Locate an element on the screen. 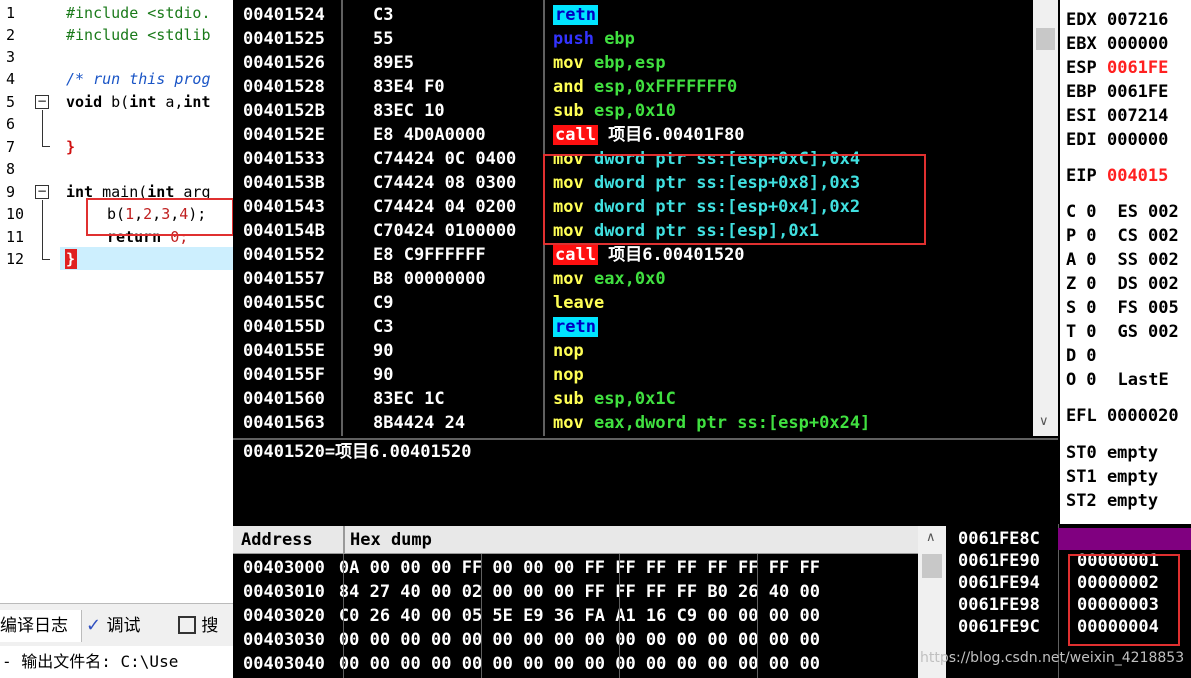  flag-row: P 0 CS 002 is located at coordinates (1122, 236).